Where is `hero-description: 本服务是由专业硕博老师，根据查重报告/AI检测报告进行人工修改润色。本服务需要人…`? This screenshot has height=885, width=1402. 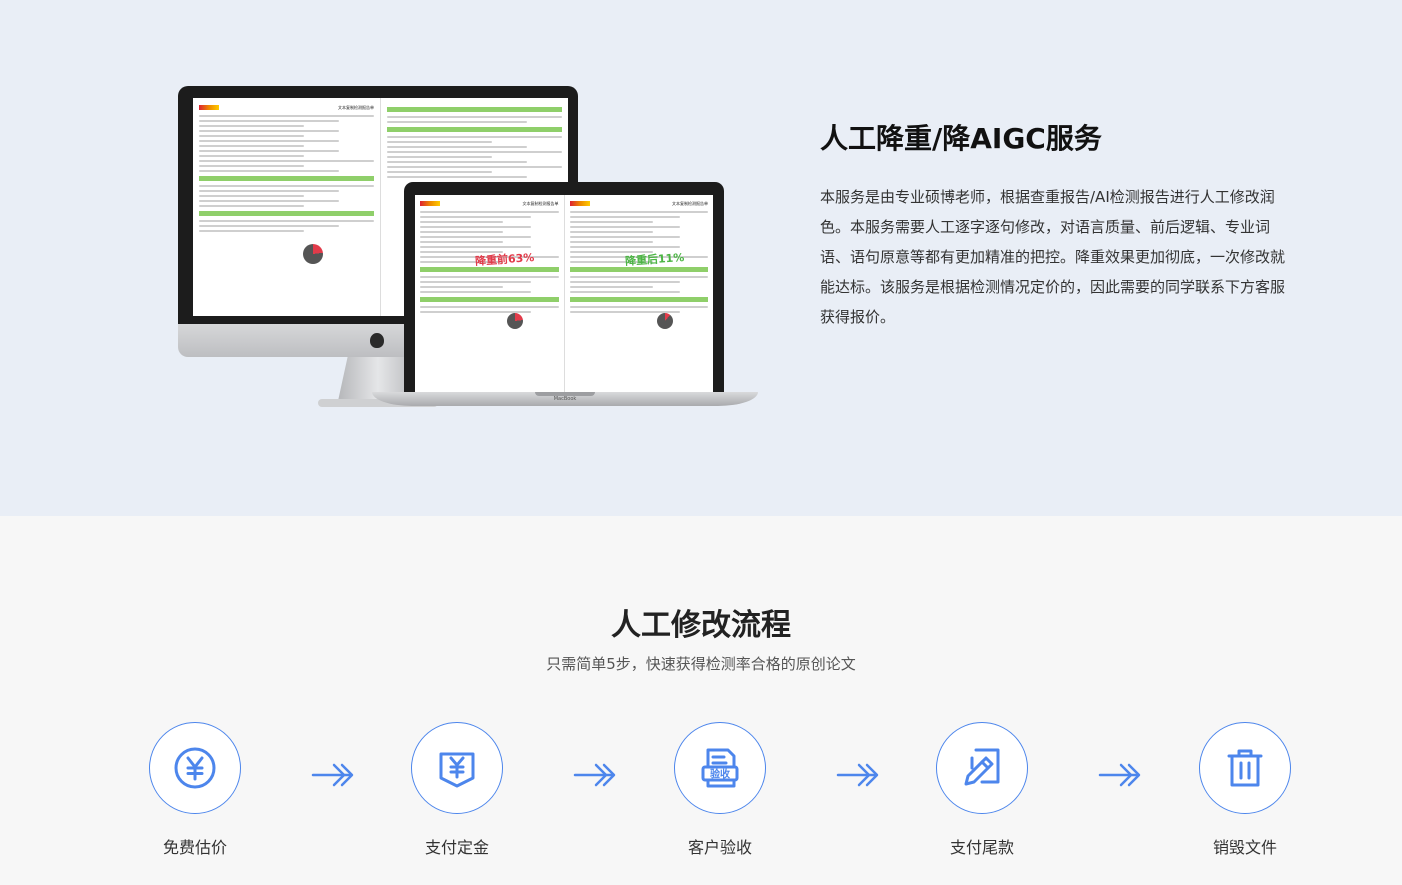 hero-description: 本服务是由专业硕博老师，根据查重报告/AI检测报告进行人工修改润色。本服务需要人… is located at coordinates (1053, 257).